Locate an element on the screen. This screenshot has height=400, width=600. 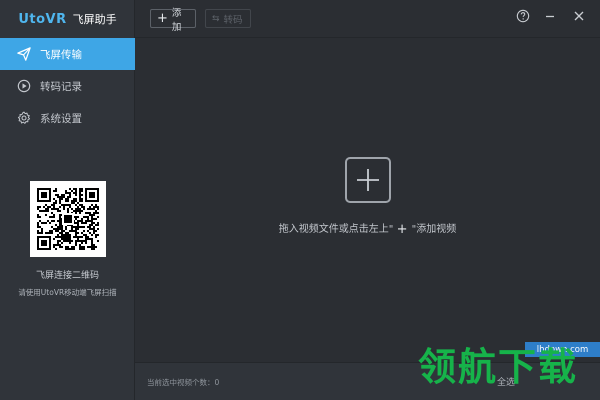
help-button is located at coordinates (523, 16).